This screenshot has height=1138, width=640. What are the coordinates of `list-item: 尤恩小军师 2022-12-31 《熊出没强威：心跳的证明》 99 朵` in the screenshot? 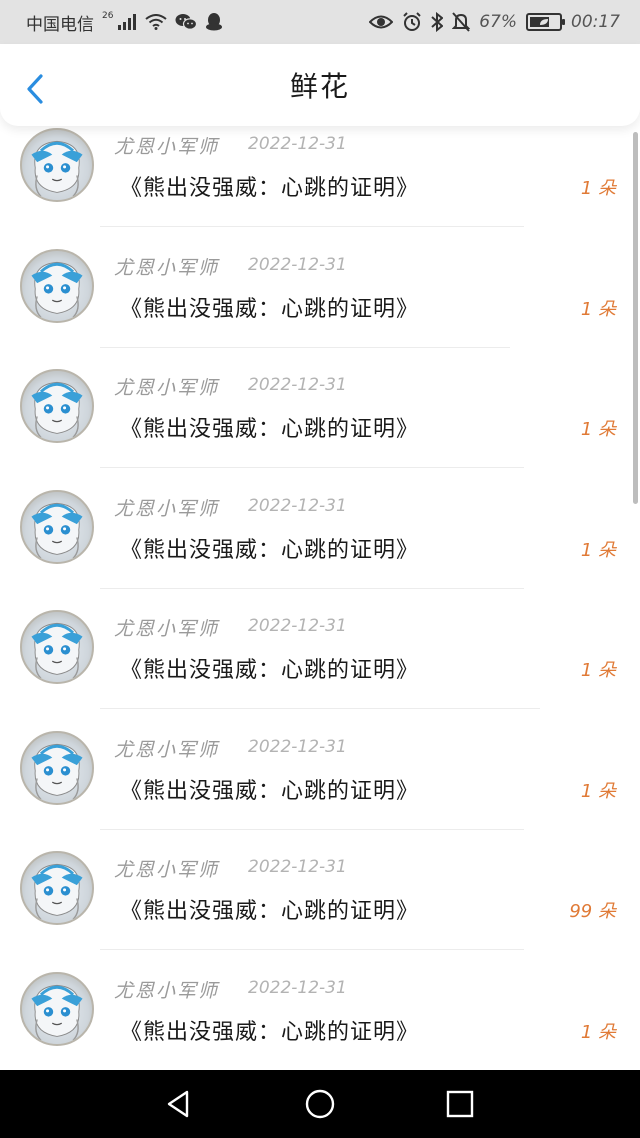 It's located at (320, 909).